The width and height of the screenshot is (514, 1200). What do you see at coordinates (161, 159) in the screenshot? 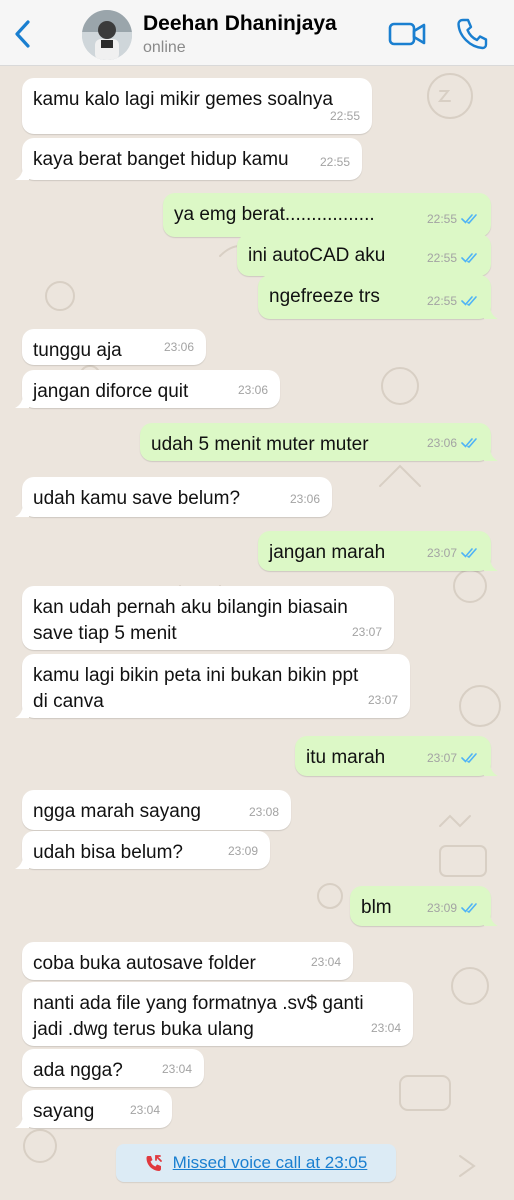
I see `message-text: kaya berat banget hidup kamu` at bounding box center [161, 159].